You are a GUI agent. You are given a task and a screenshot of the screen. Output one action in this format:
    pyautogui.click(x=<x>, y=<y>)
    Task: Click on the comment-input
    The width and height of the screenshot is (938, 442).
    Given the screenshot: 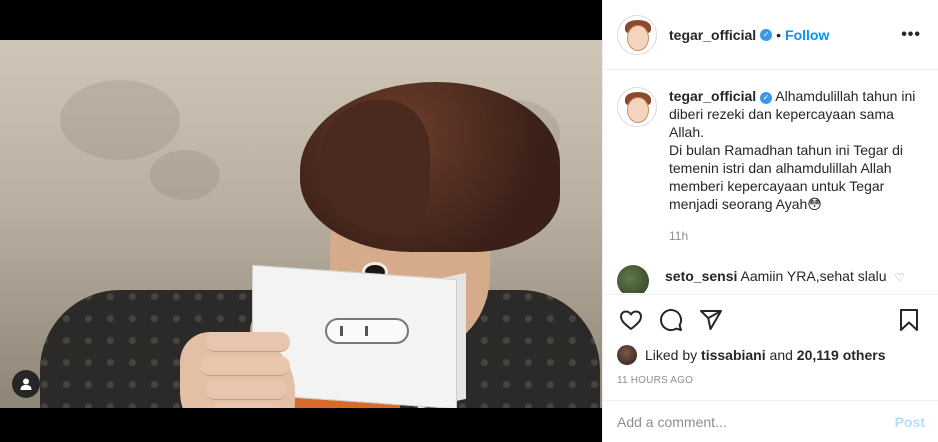 What is the action you would take?
    pyautogui.click(x=756, y=421)
    